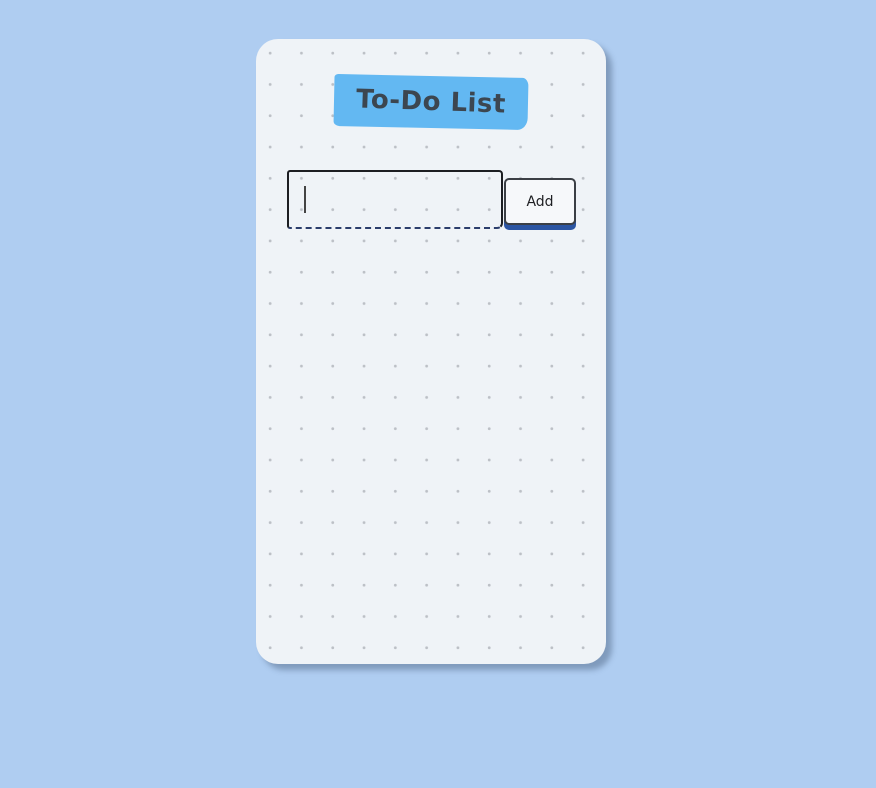 This screenshot has height=788, width=876. I want to click on text-caret, so click(305, 199).